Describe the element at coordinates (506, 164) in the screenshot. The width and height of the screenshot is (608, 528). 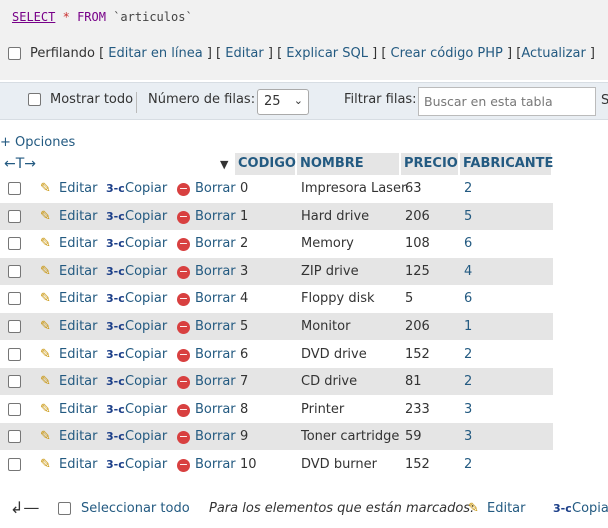
I see `column-header-fabricante: FABRICANTE` at that location.